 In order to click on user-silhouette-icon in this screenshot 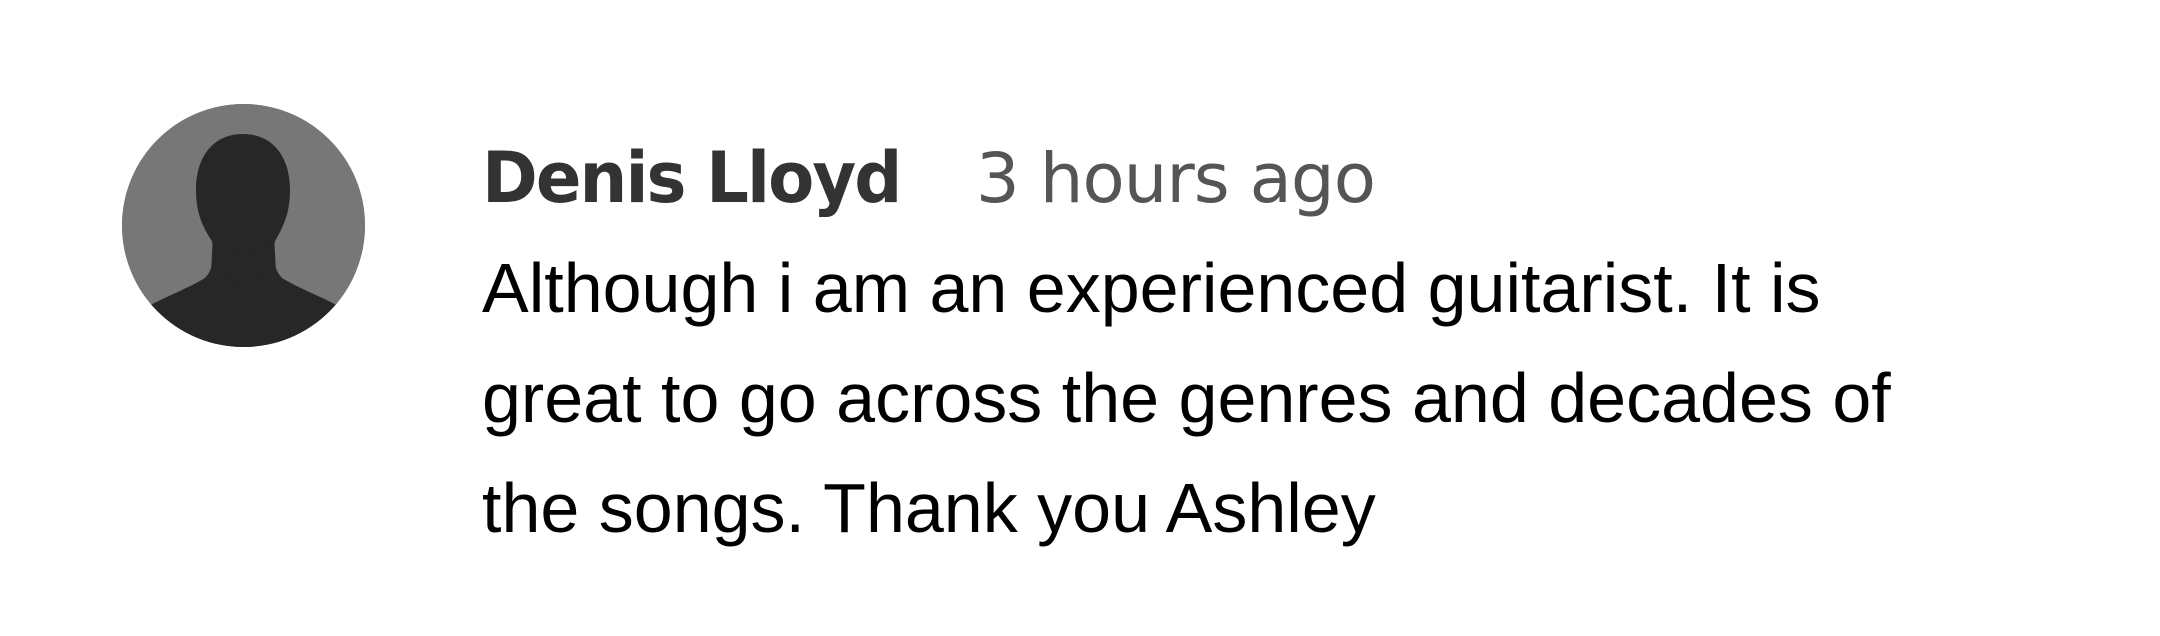, I will do `click(243, 225)`.